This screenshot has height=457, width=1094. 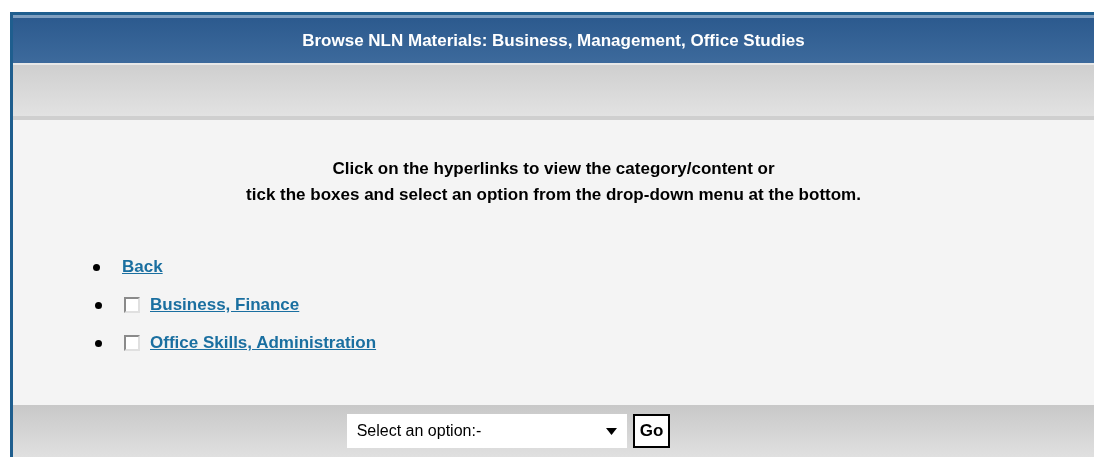 What do you see at coordinates (486, 431) in the screenshot?
I see `option-dropdown: Select an option:-` at bounding box center [486, 431].